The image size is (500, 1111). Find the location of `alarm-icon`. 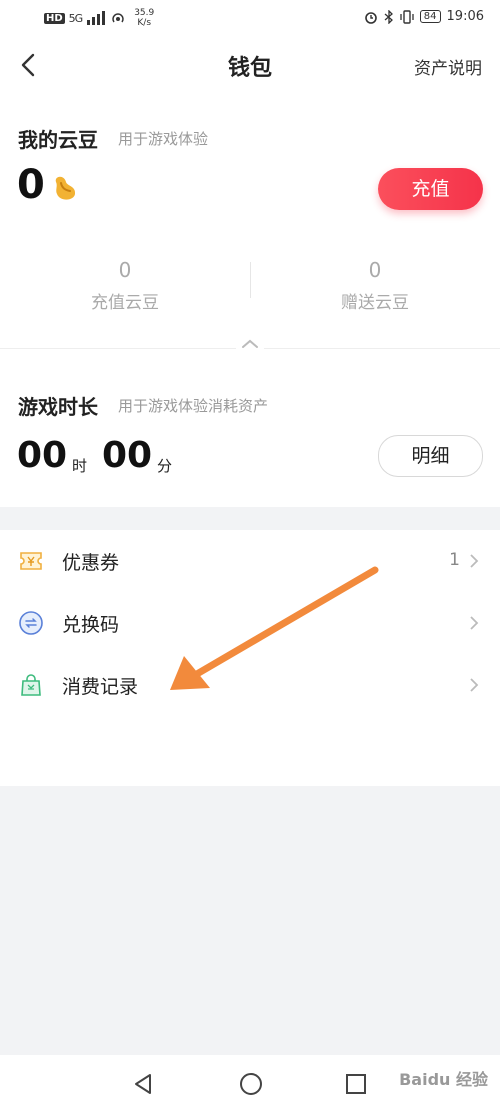

alarm-icon is located at coordinates (370, 17).